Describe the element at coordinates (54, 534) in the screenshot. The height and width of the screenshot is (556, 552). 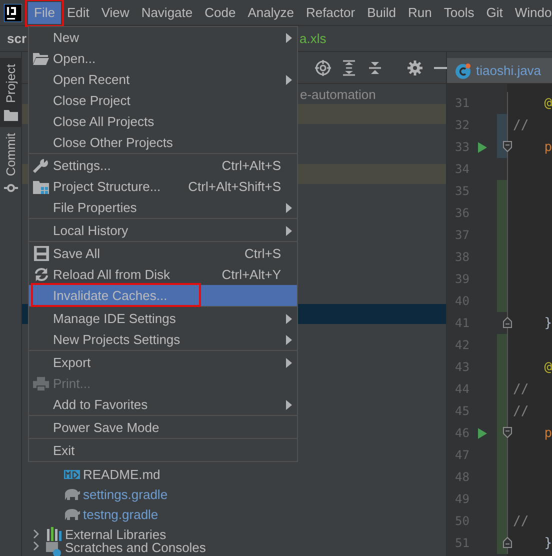
I see `library-icon` at that location.